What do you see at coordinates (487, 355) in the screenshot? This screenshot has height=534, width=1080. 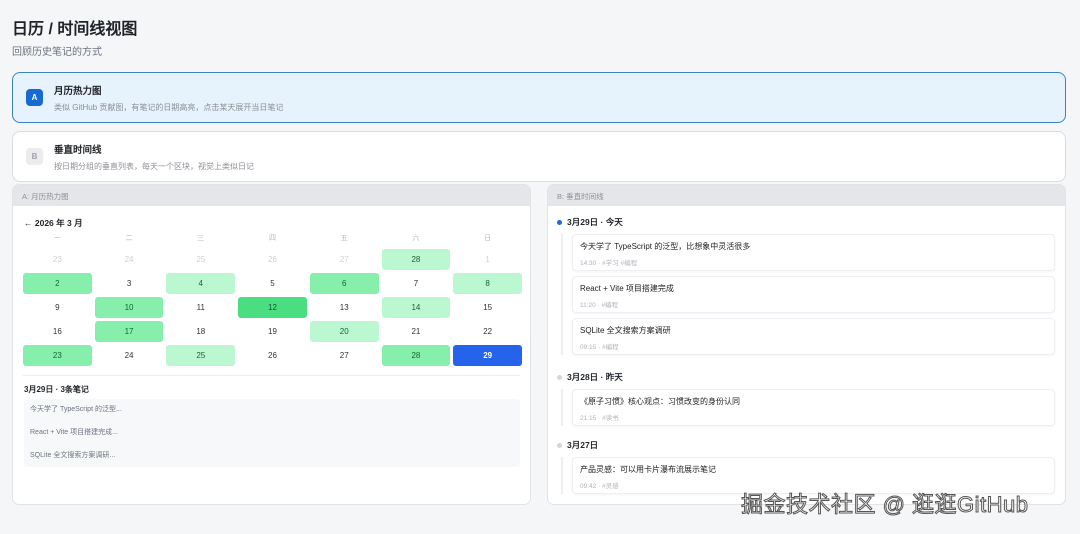 I see `calendar-day-selected: 29` at bounding box center [487, 355].